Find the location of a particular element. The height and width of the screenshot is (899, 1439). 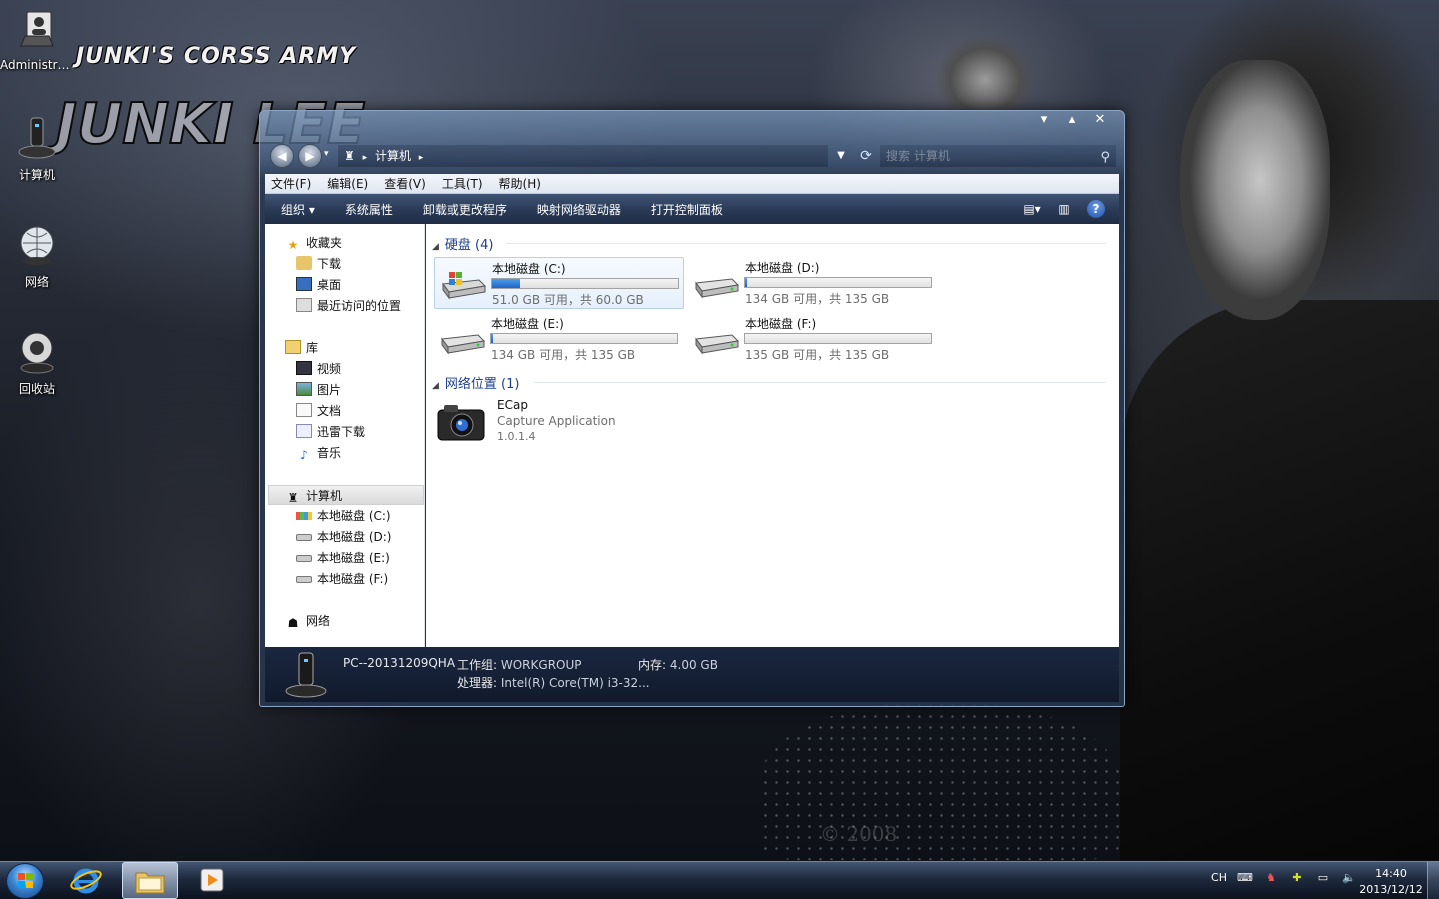

wallpaper-jacket is located at coordinates (1279, 580).